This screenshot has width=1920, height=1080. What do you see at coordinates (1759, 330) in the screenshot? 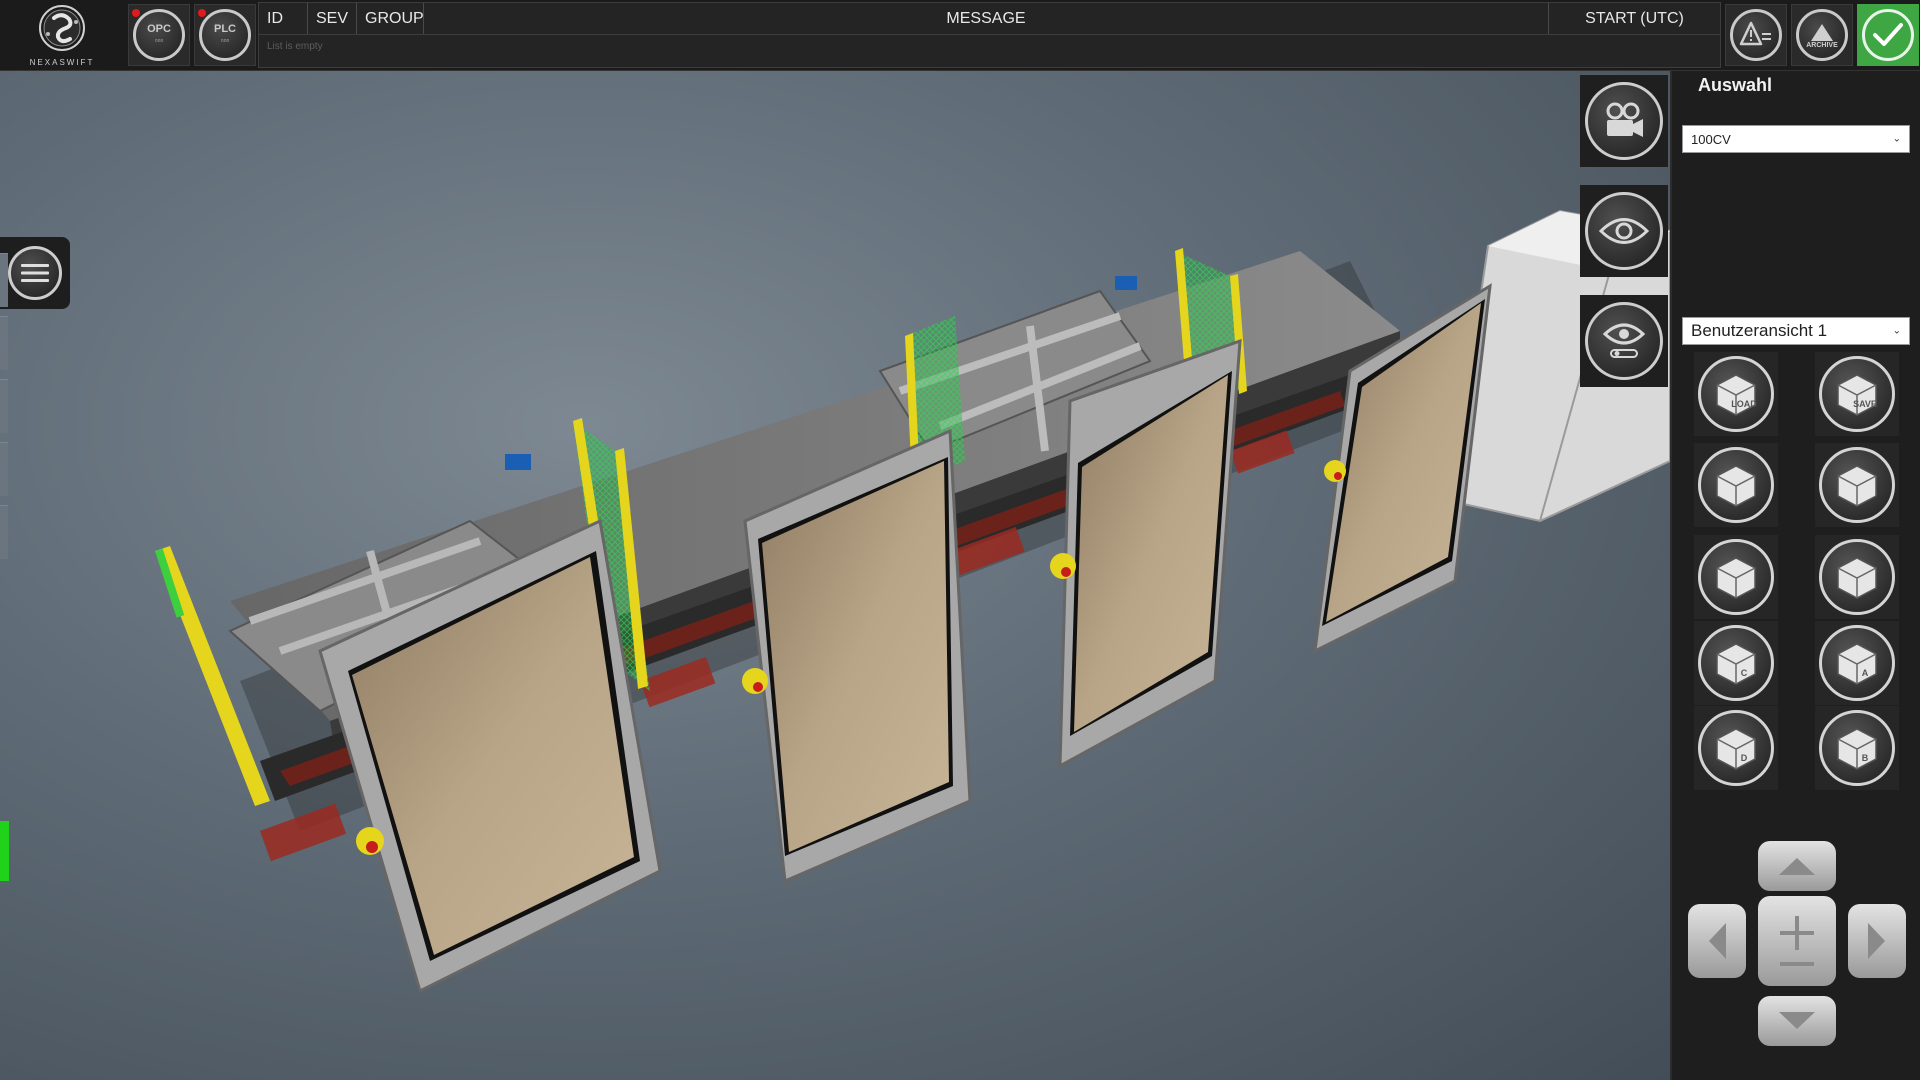
I see `view-value: Benutzeransicht 1` at bounding box center [1759, 330].